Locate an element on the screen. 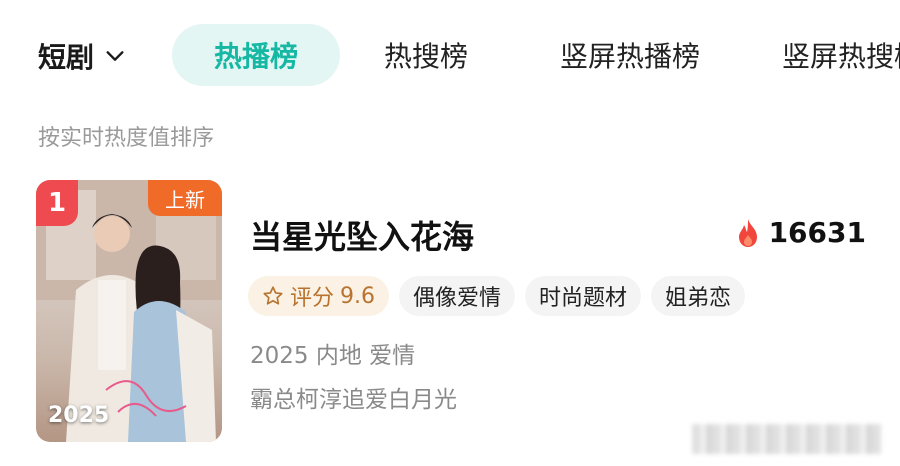  genre-tag: 时尚题材 is located at coordinates (583, 296).